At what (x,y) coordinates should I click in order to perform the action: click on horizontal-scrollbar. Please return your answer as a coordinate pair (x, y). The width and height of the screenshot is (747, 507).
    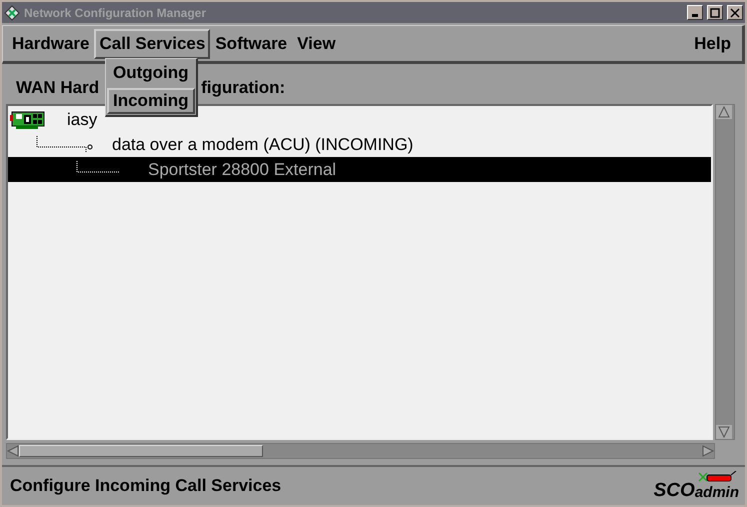
    Looking at the image, I should click on (360, 451).